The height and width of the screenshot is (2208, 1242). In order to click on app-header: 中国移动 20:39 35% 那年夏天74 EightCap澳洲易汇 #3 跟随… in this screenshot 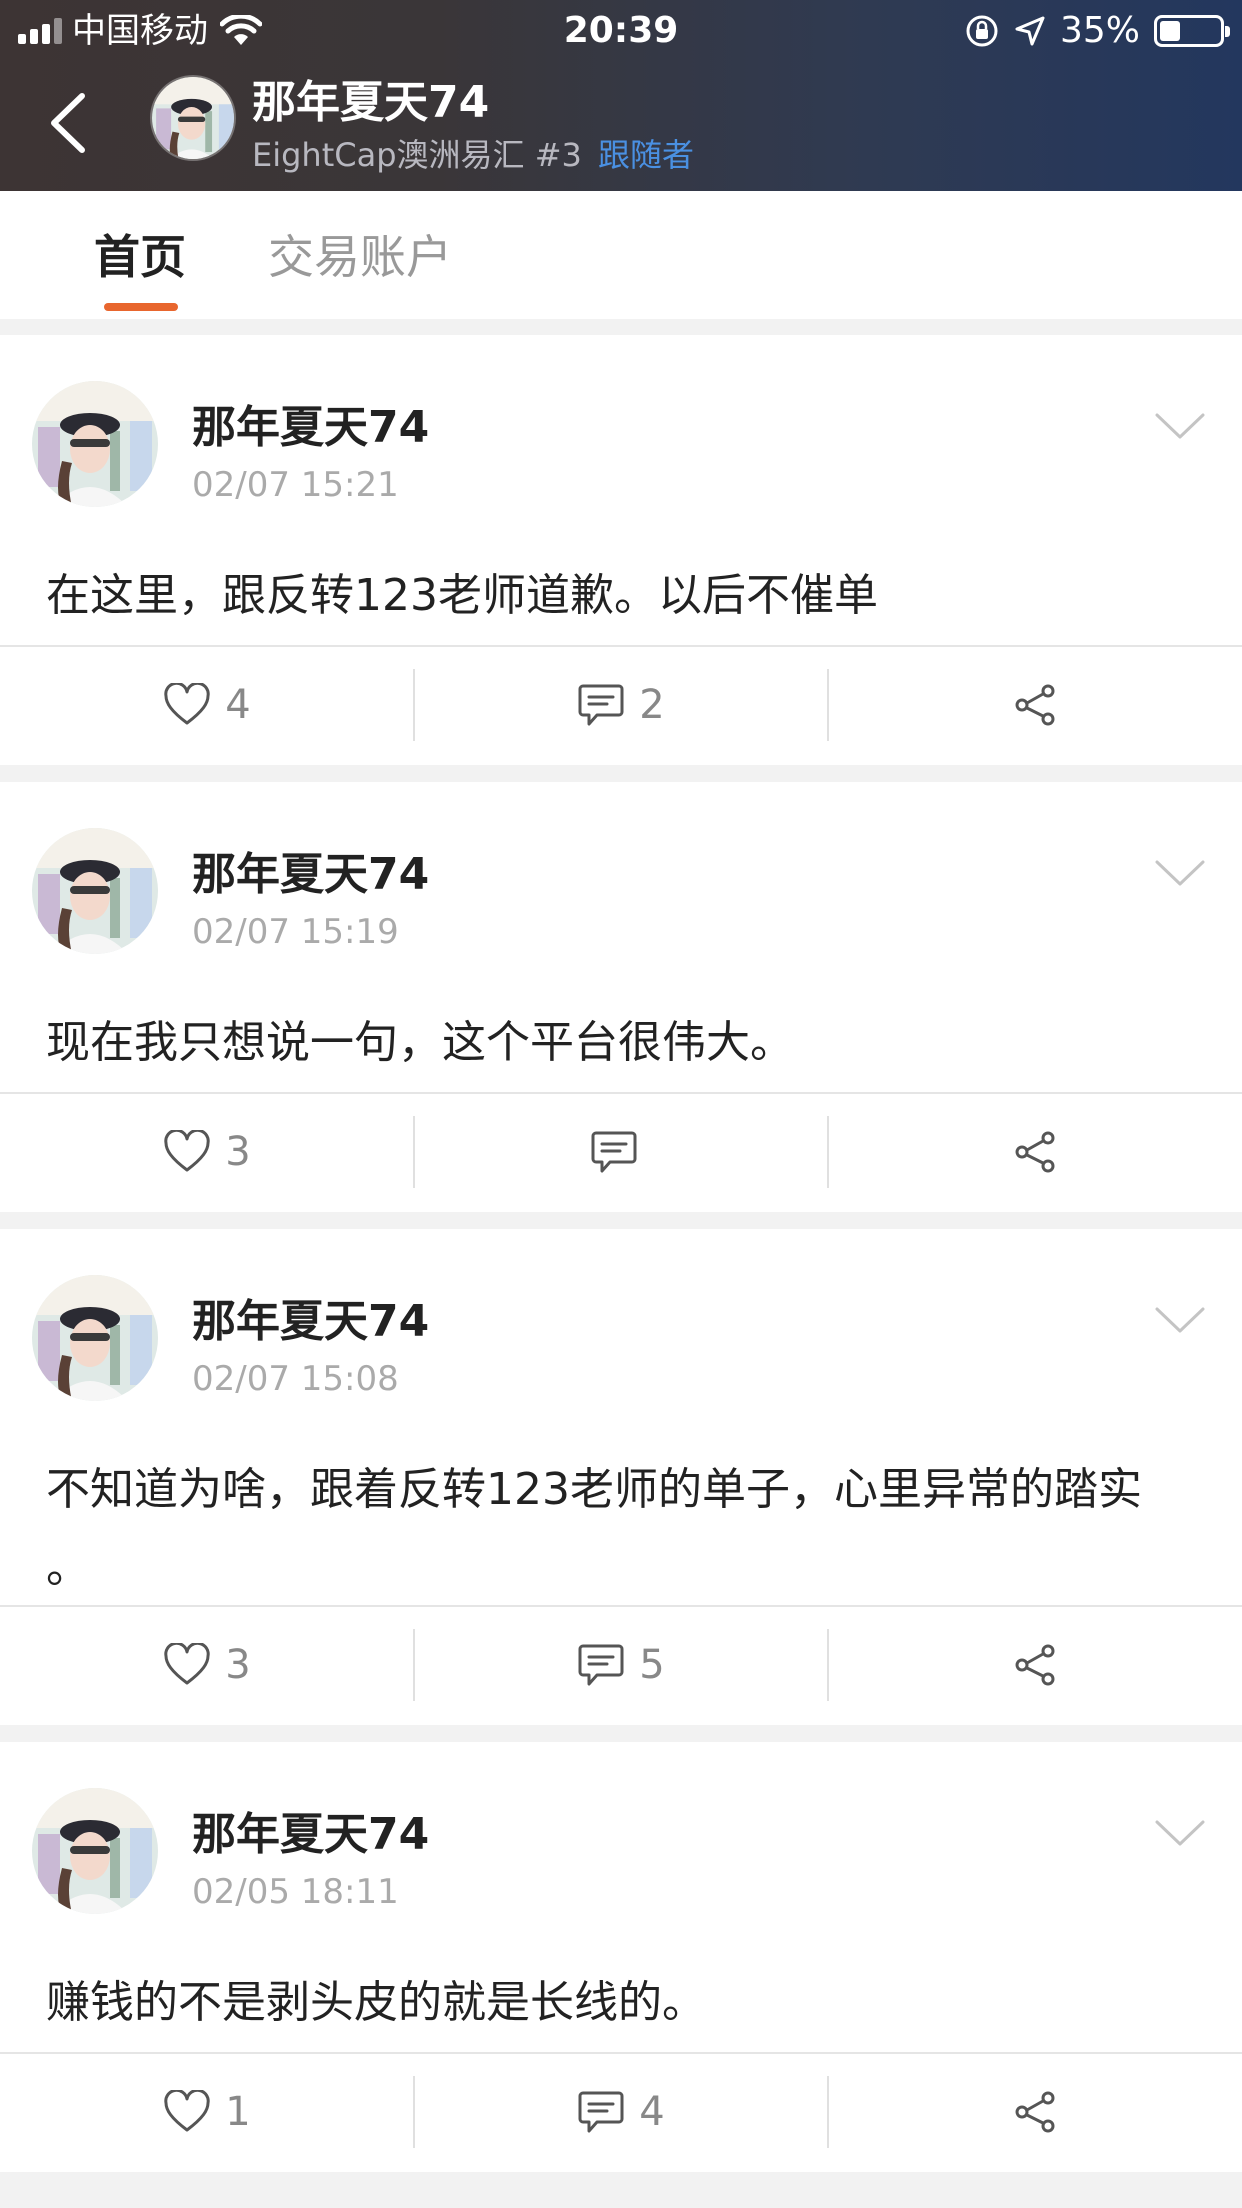, I will do `click(621, 95)`.